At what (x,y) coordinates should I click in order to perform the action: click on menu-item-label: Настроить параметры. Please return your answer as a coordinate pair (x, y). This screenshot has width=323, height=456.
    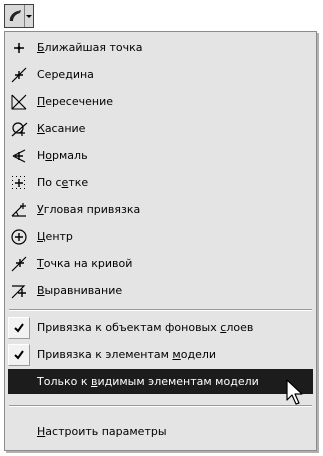
    Looking at the image, I should click on (102, 431).